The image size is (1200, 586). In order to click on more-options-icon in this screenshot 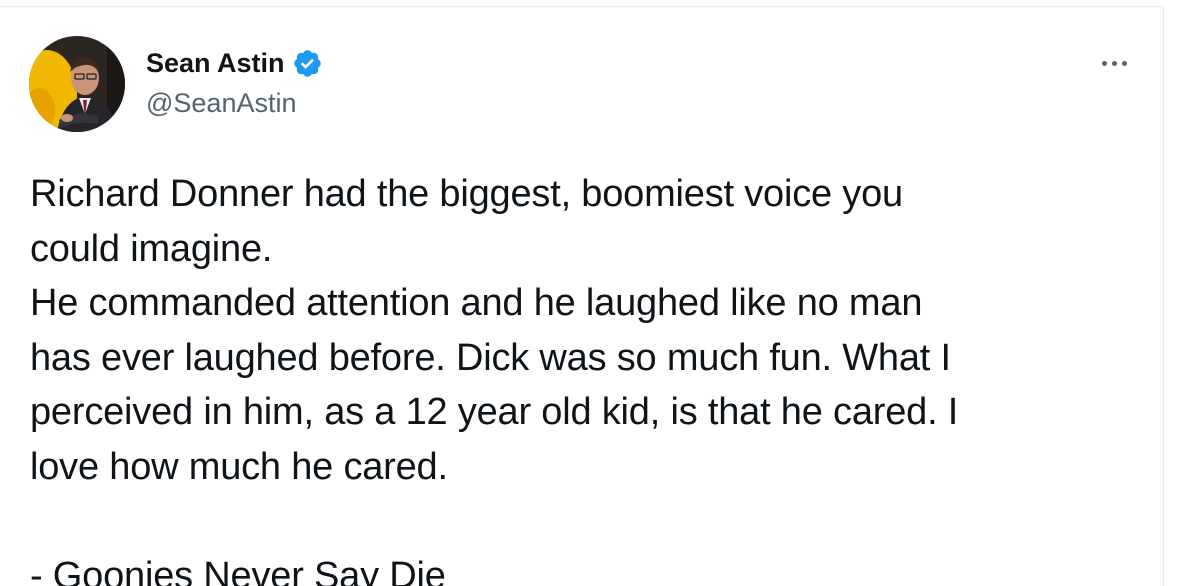, I will do `click(1114, 63)`.